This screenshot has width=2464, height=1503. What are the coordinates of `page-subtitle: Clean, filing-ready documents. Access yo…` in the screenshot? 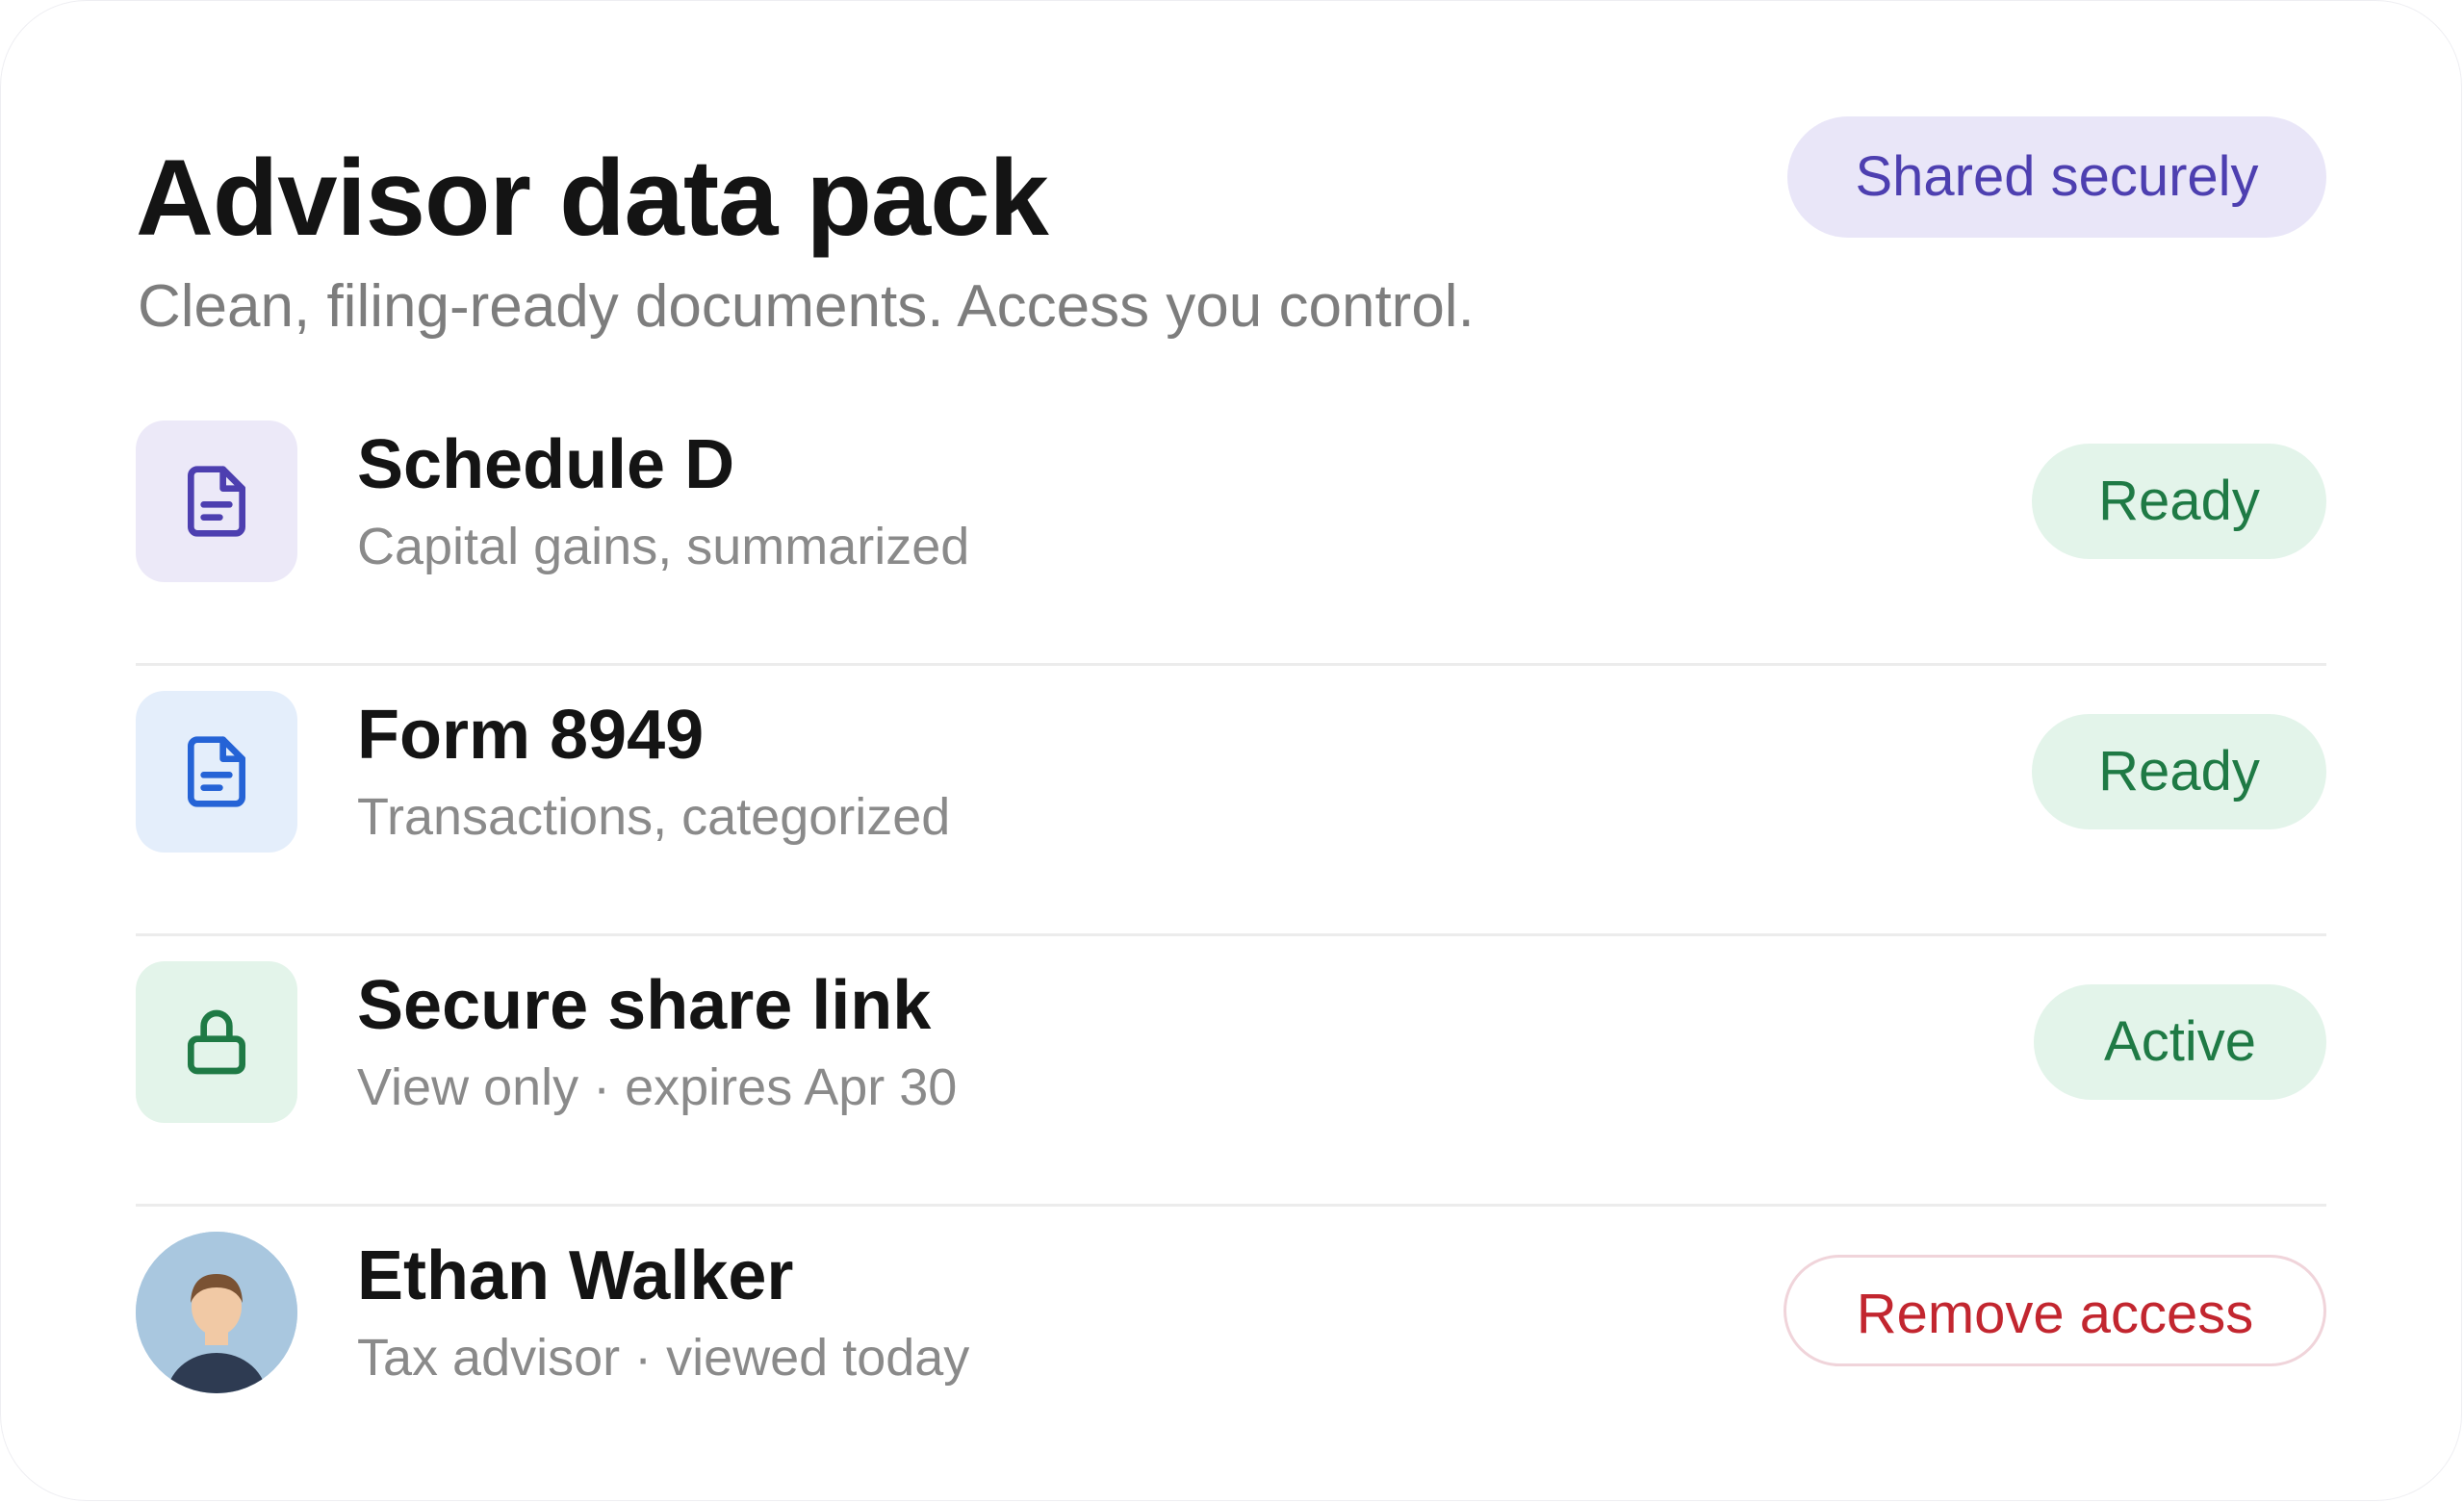 It's located at (806, 306).